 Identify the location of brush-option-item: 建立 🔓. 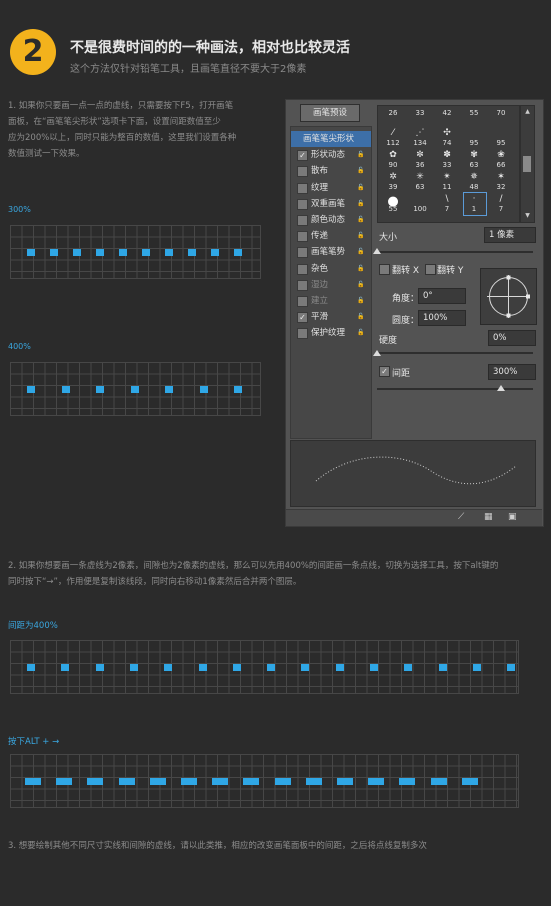
(331, 301).